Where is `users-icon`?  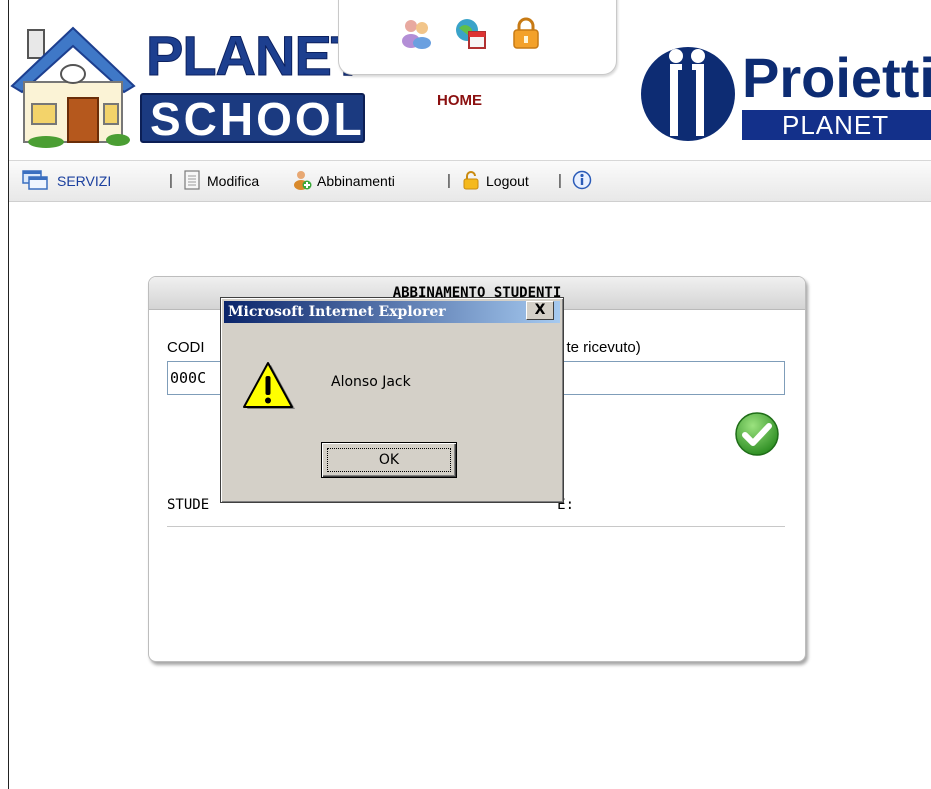 users-icon is located at coordinates (416, 33).